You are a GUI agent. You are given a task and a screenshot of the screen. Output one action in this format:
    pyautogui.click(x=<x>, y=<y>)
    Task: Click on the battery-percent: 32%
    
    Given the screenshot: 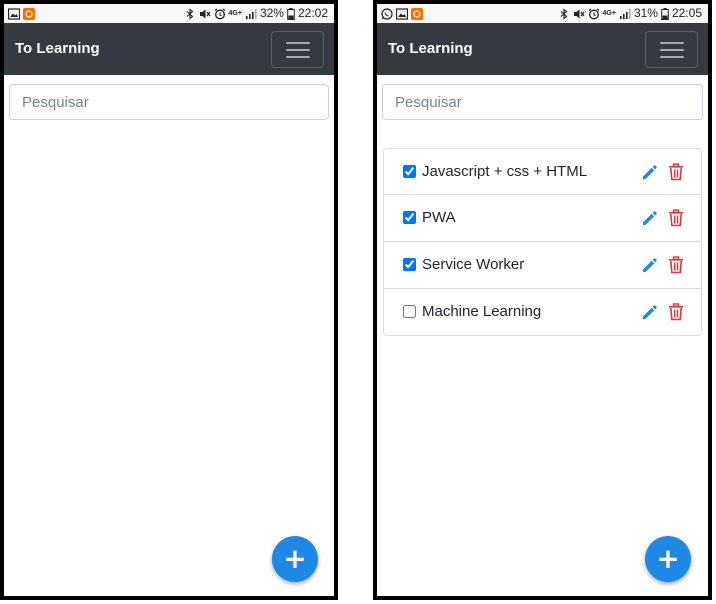 What is the action you would take?
    pyautogui.click(x=271, y=13)
    